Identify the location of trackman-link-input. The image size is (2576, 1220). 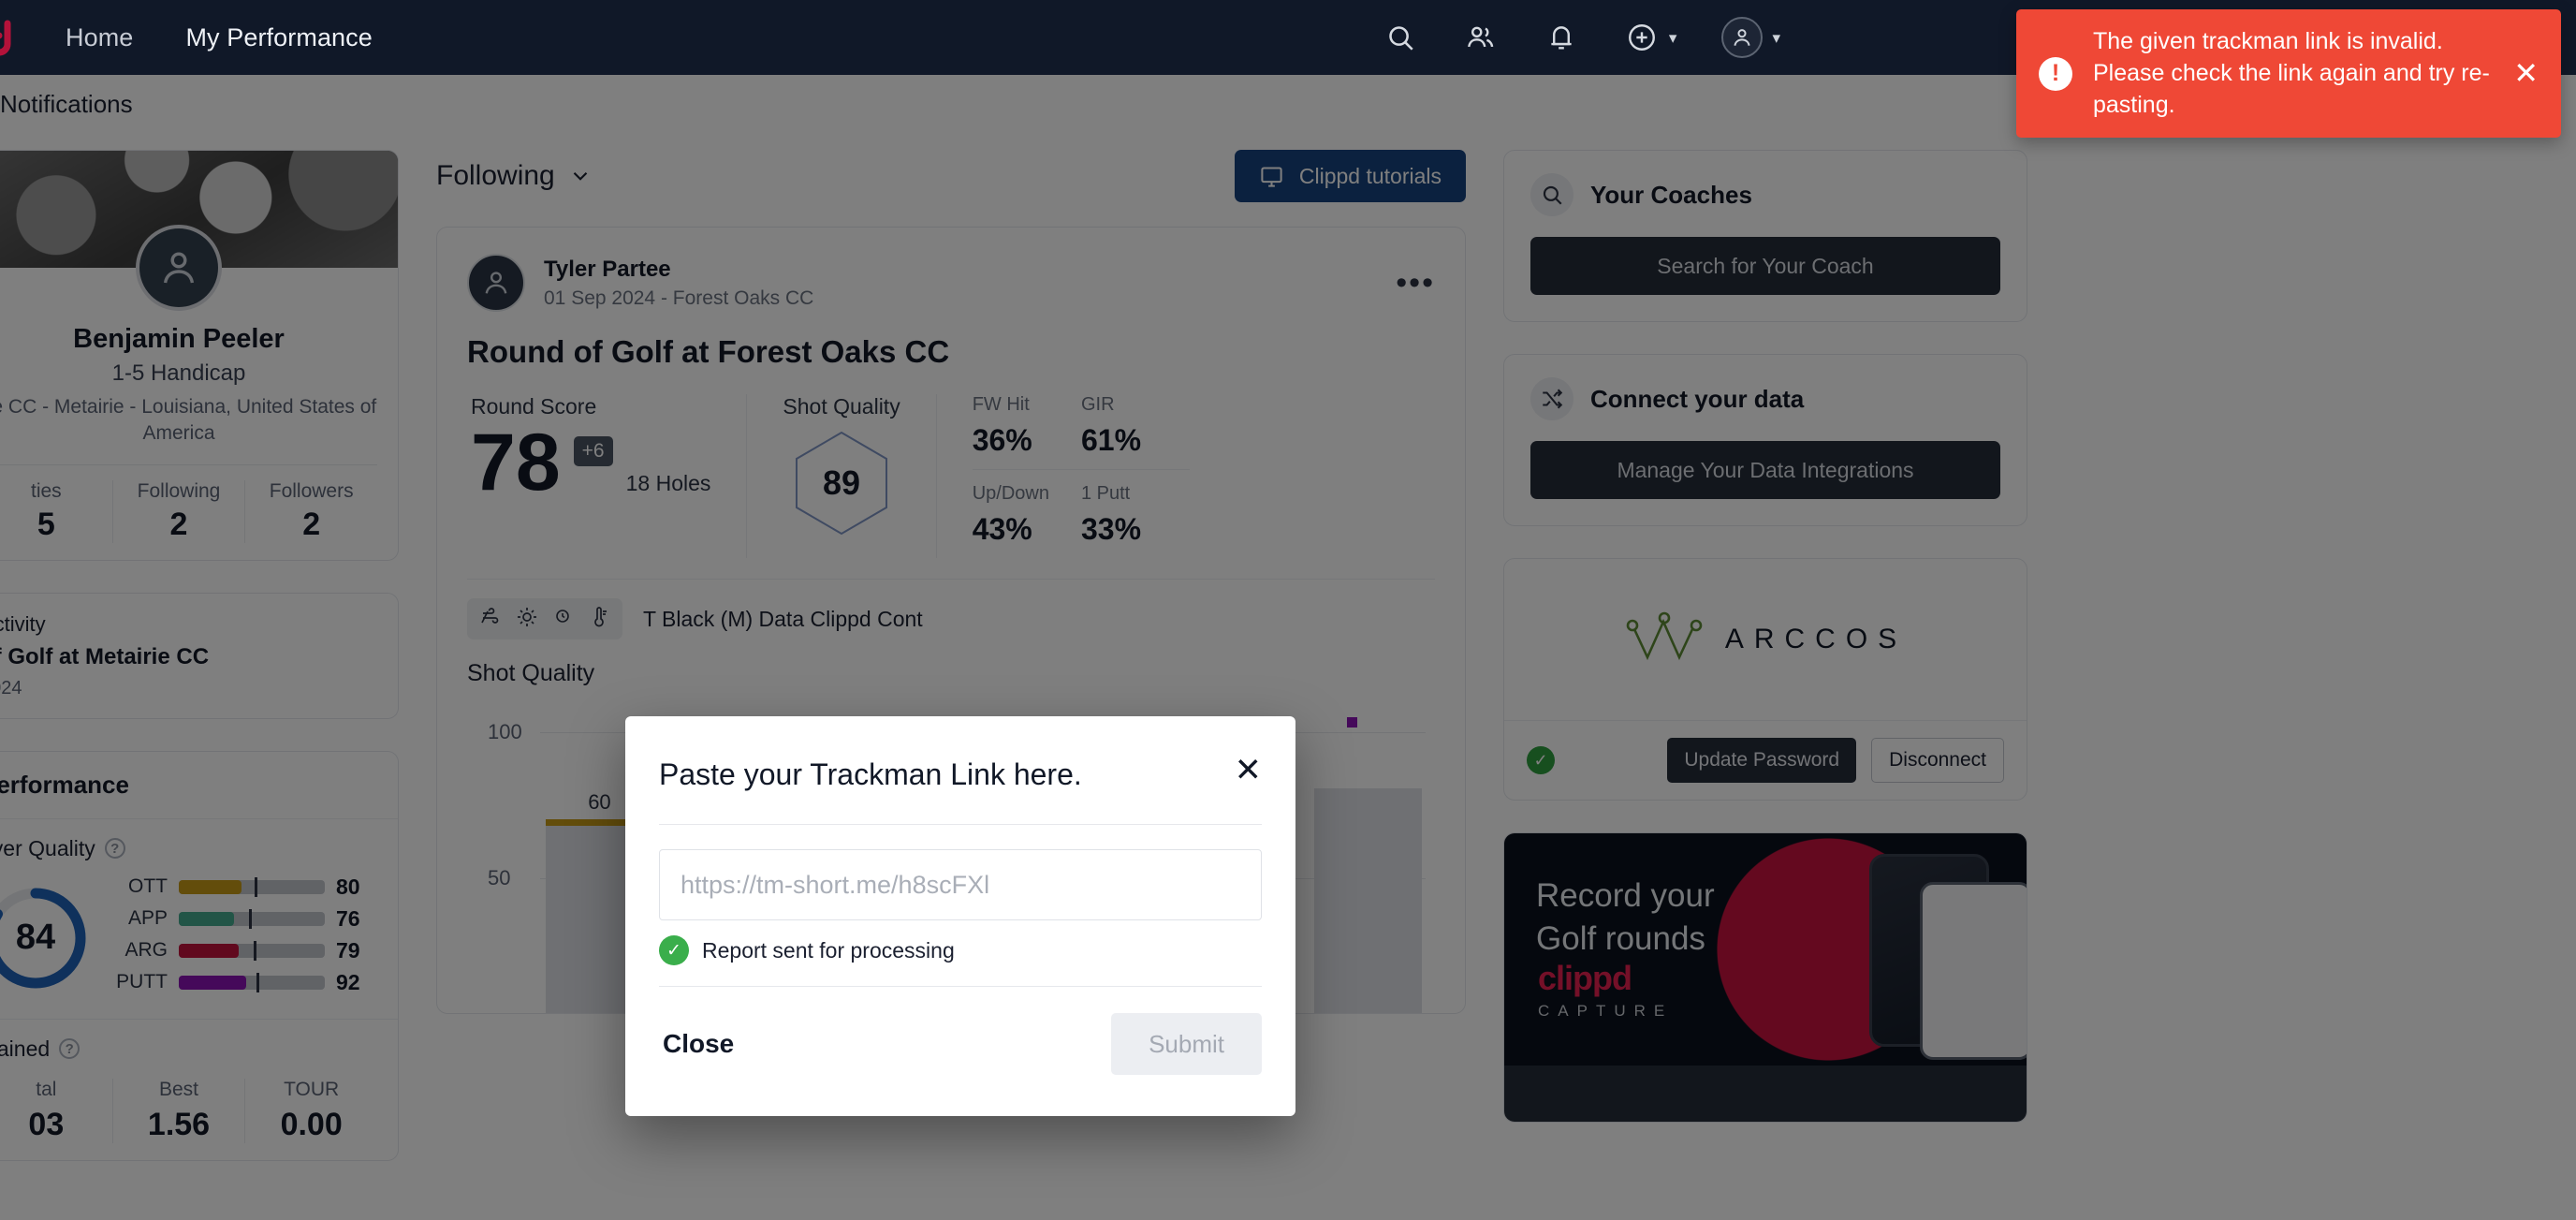
(961, 884).